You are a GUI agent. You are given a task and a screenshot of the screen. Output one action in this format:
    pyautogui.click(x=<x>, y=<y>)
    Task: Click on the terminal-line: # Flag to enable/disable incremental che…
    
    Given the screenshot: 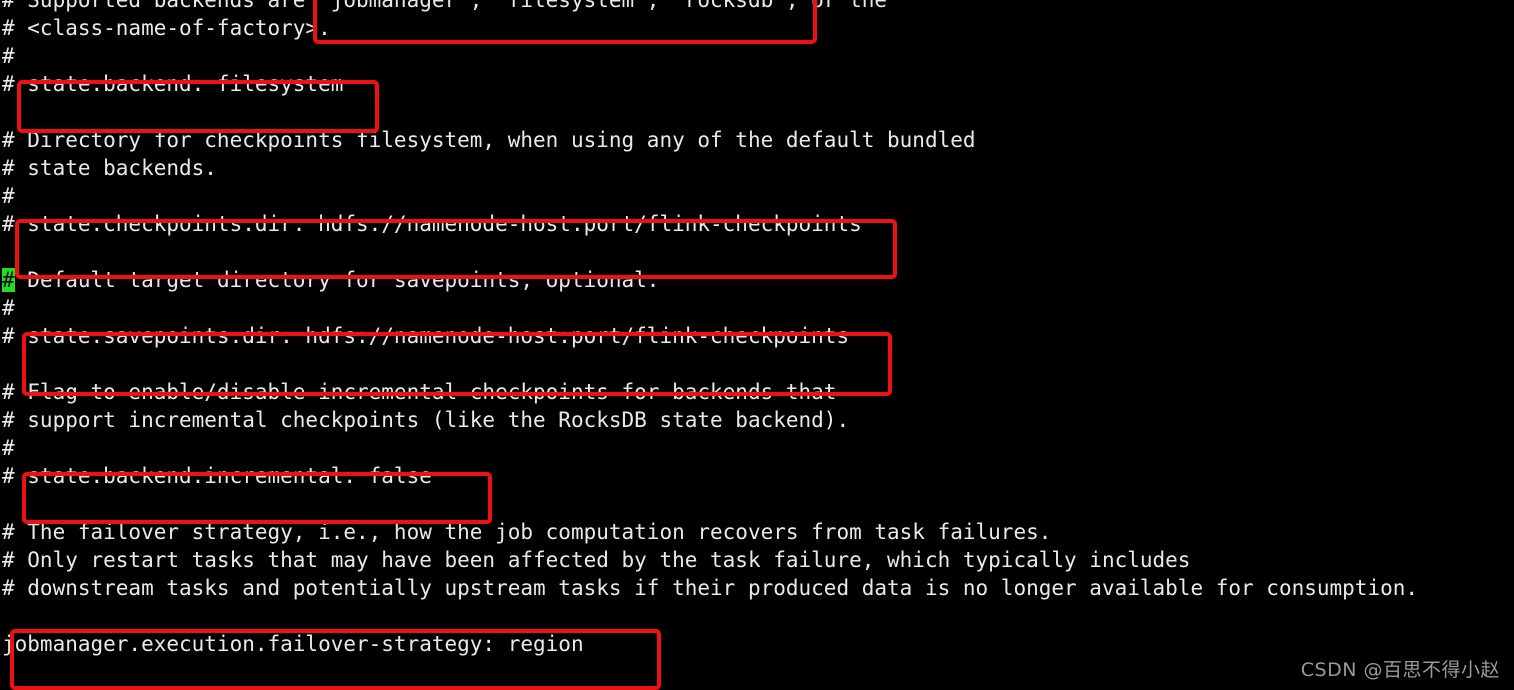 What is the action you would take?
    pyautogui.click(x=419, y=392)
    